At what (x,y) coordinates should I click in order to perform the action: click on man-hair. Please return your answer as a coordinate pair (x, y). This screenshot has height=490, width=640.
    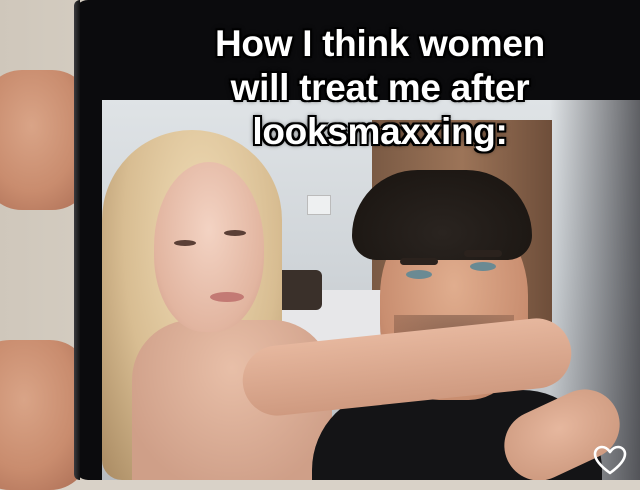
    Looking at the image, I should click on (442, 215).